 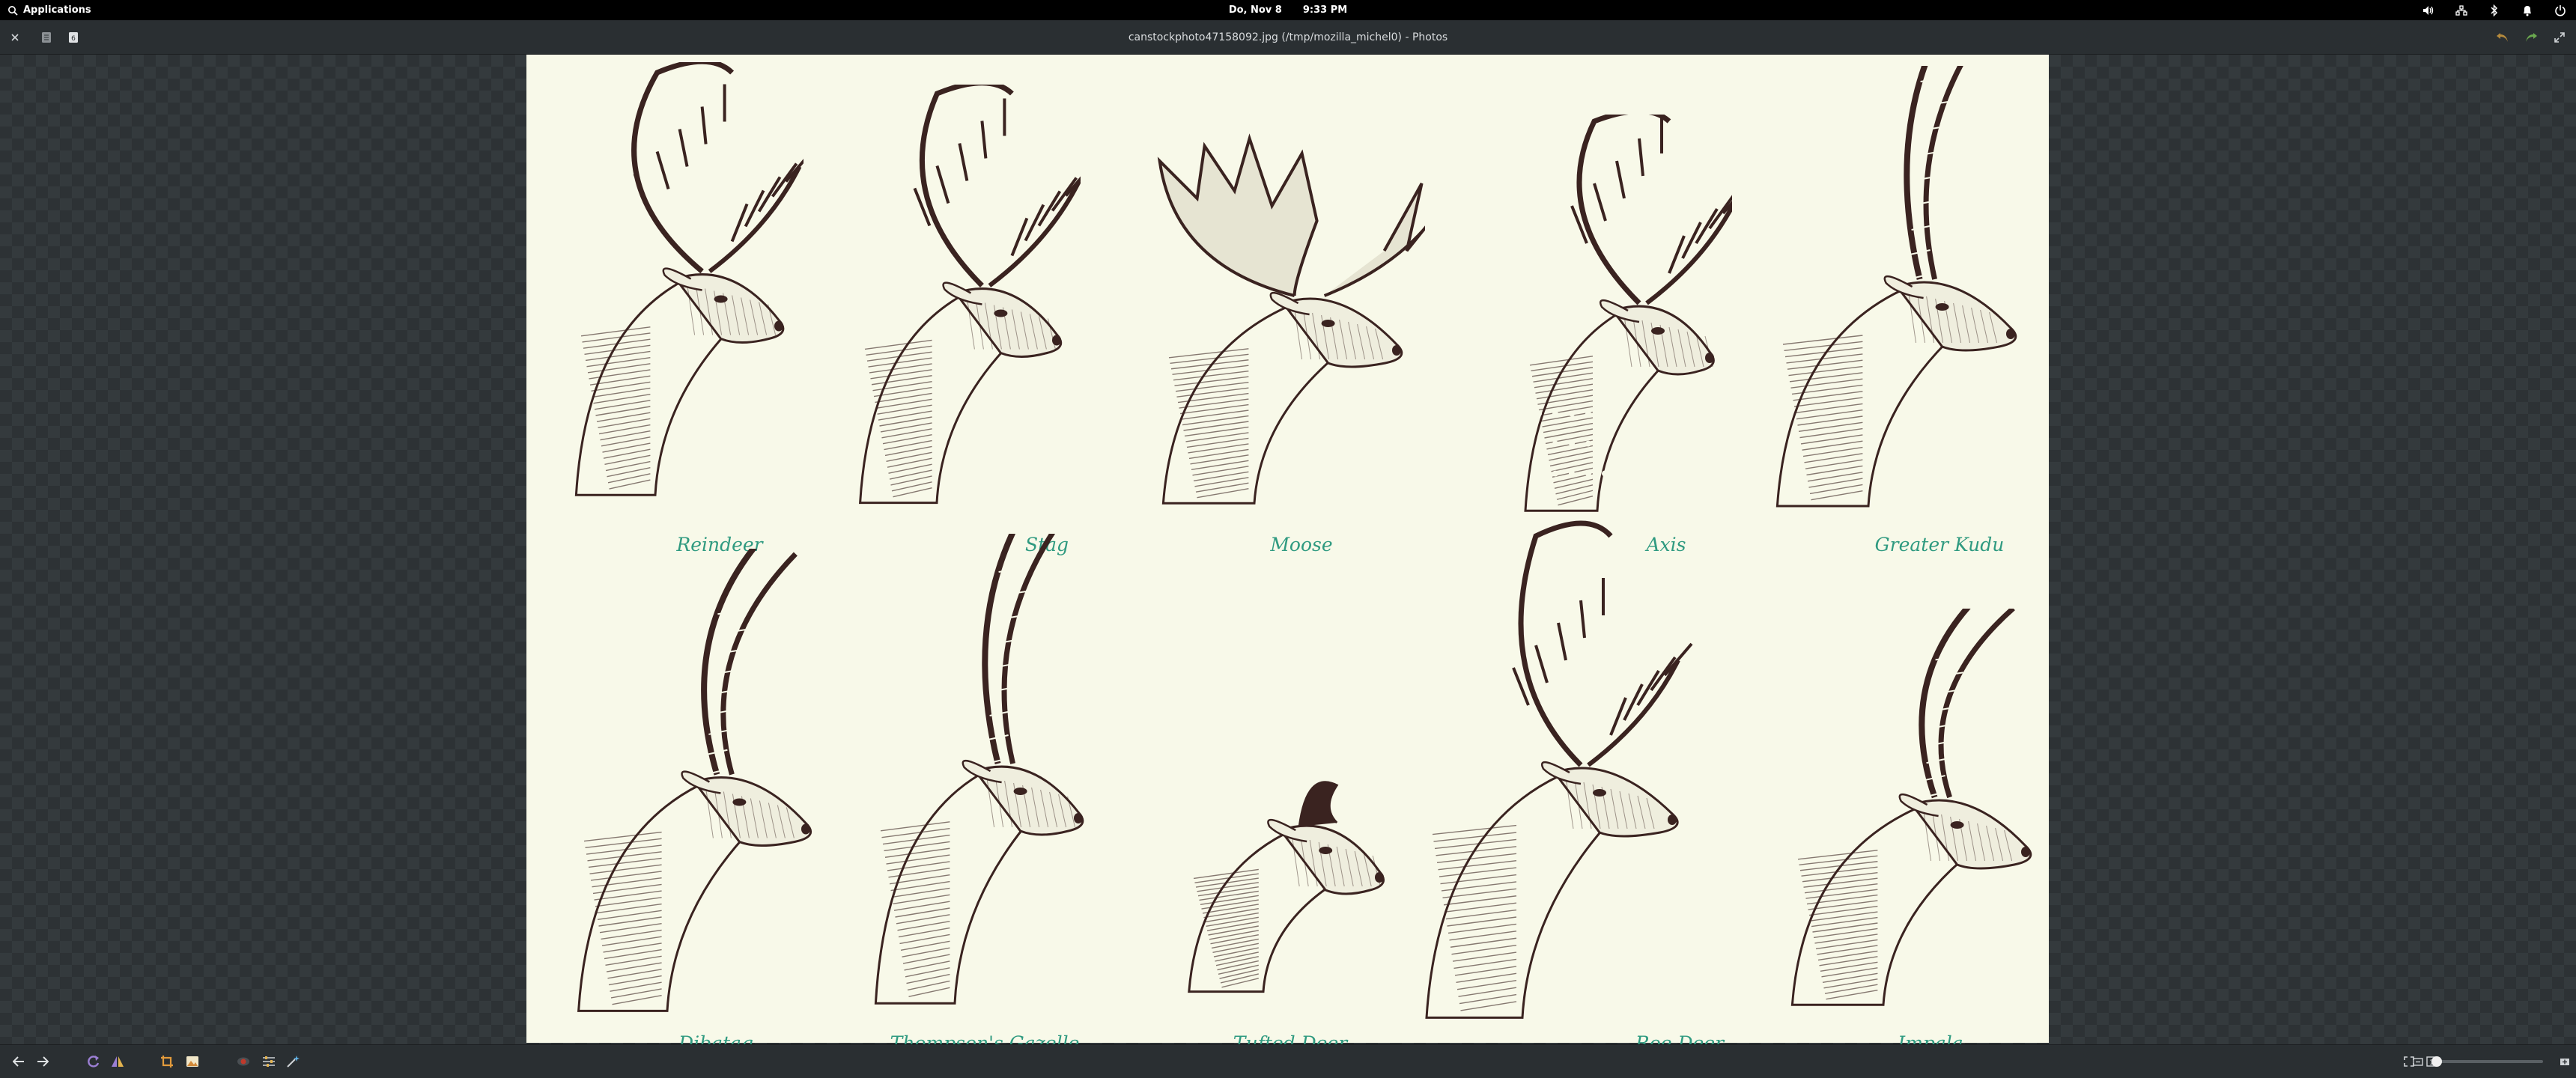 I want to click on power-icon, so click(x=2560, y=10).